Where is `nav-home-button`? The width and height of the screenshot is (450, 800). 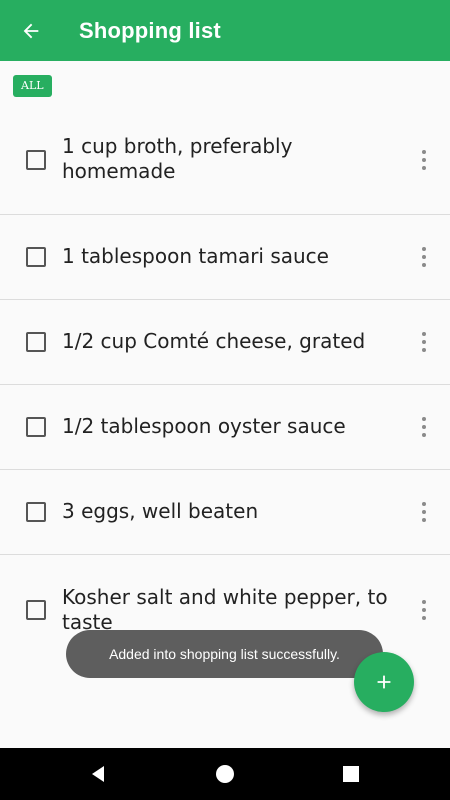
nav-home-button is located at coordinates (225, 774).